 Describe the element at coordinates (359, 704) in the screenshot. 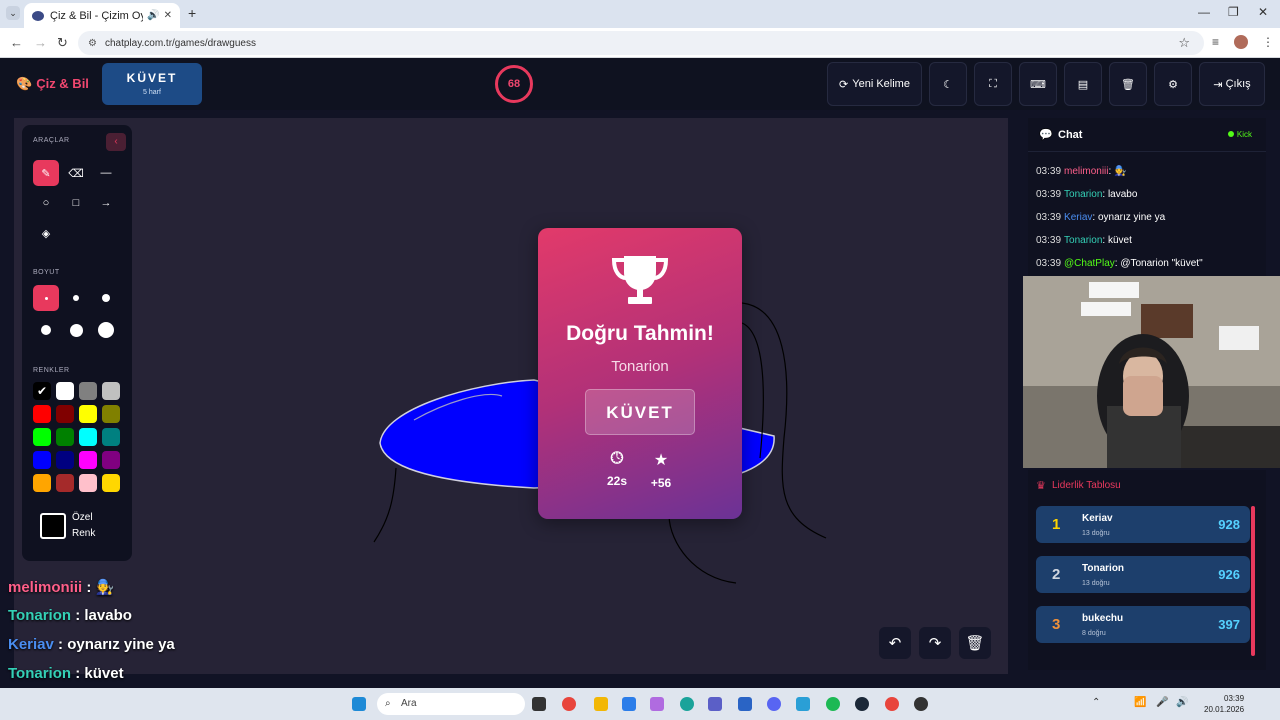

I see `start-button-icon` at that location.